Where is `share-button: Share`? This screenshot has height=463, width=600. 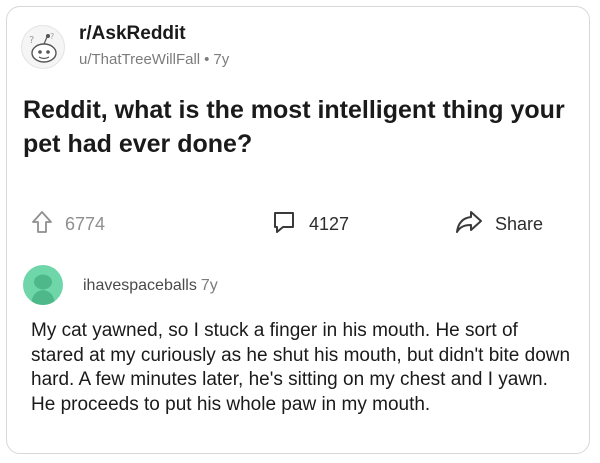 share-button: Share is located at coordinates (499, 224).